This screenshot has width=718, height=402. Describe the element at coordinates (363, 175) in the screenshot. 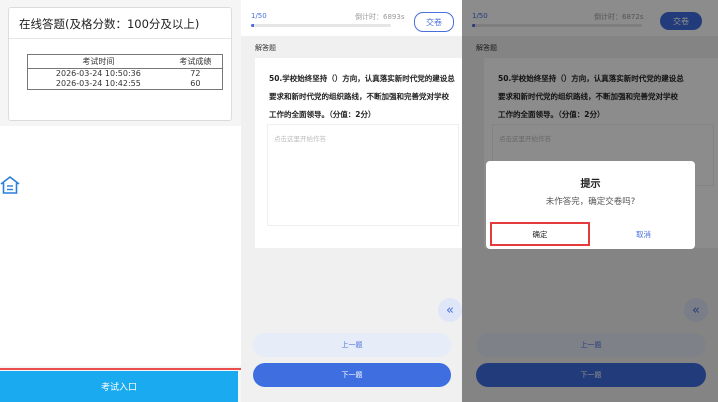

I see `answer-input: 点击这里开始作答` at that location.